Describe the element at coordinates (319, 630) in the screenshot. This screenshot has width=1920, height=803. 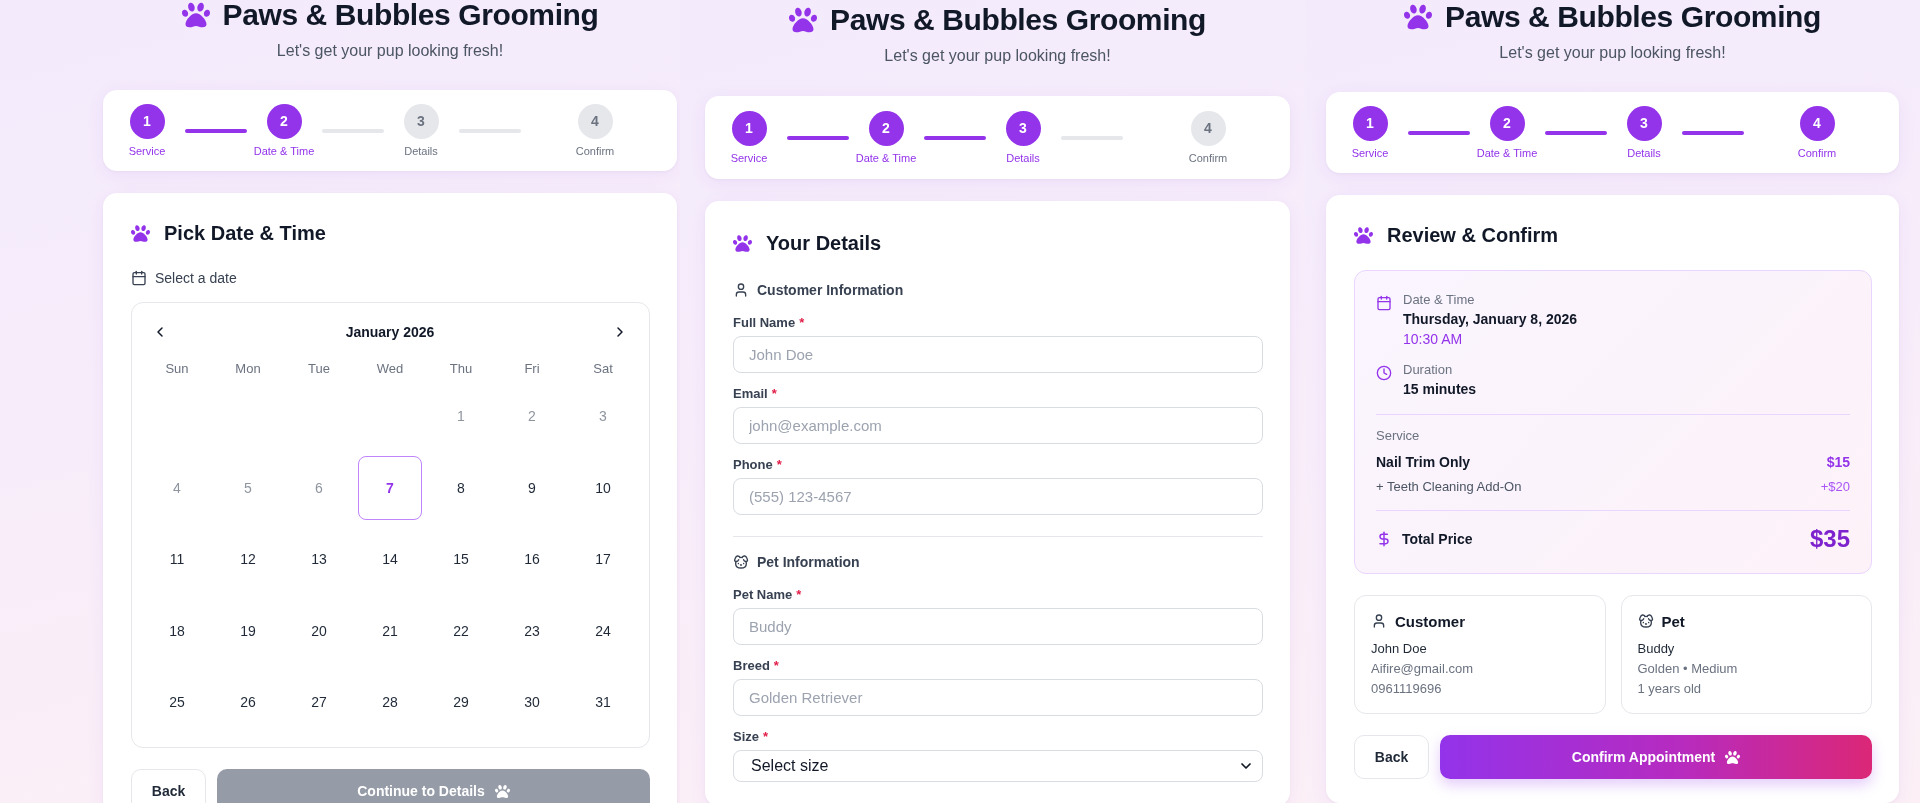
I see `calendar-day: 20` at that location.